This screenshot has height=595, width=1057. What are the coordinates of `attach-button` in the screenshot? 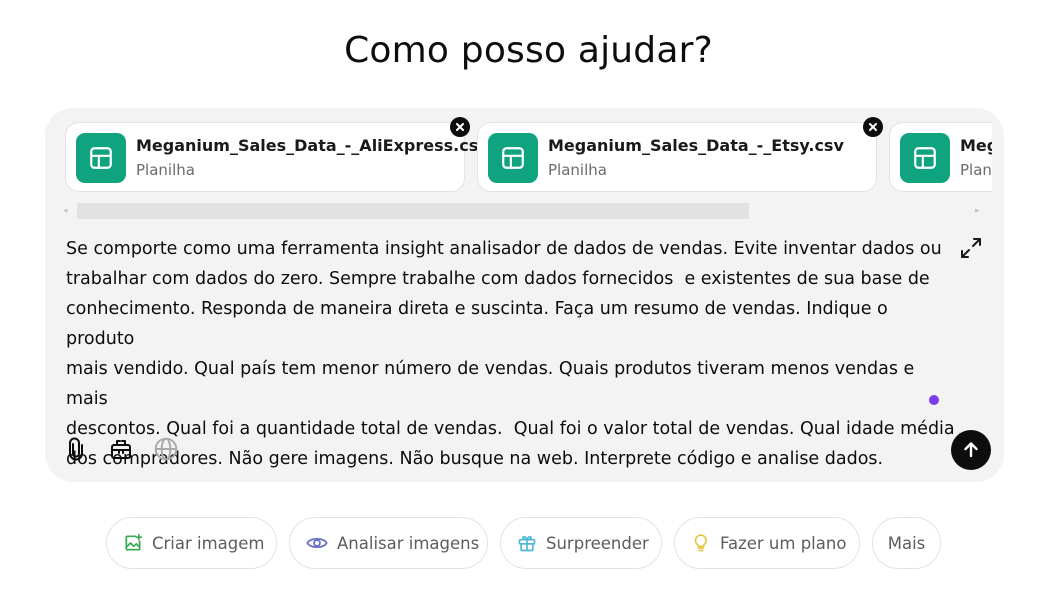 It's located at (76, 449).